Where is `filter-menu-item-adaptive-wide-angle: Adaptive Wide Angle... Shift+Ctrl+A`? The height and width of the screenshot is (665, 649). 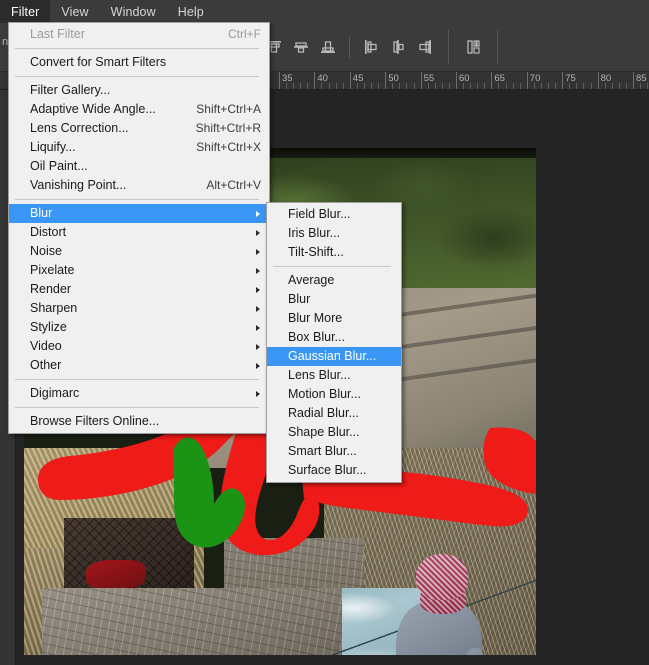 filter-menu-item-adaptive-wide-angle: Adaptive Wide Angle... Shift+Ctrl+A is located at coordinates (139, 109).